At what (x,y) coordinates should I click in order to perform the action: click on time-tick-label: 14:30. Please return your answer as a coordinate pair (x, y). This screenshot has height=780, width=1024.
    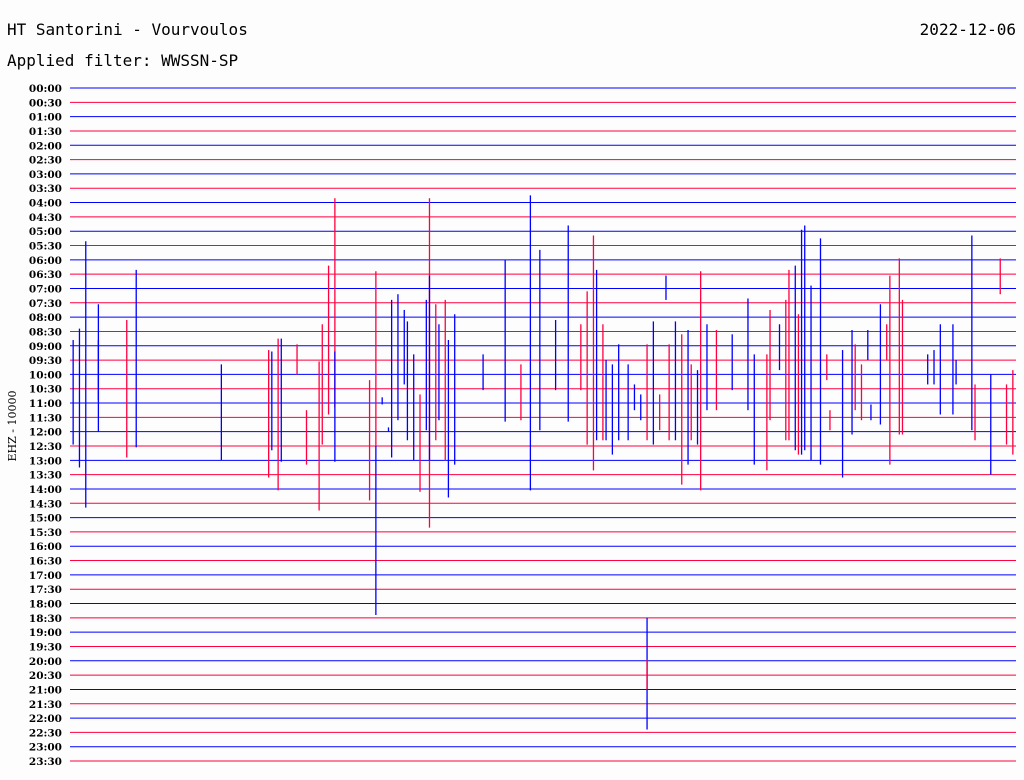
    Looking at the image, I should click on (45, 504).